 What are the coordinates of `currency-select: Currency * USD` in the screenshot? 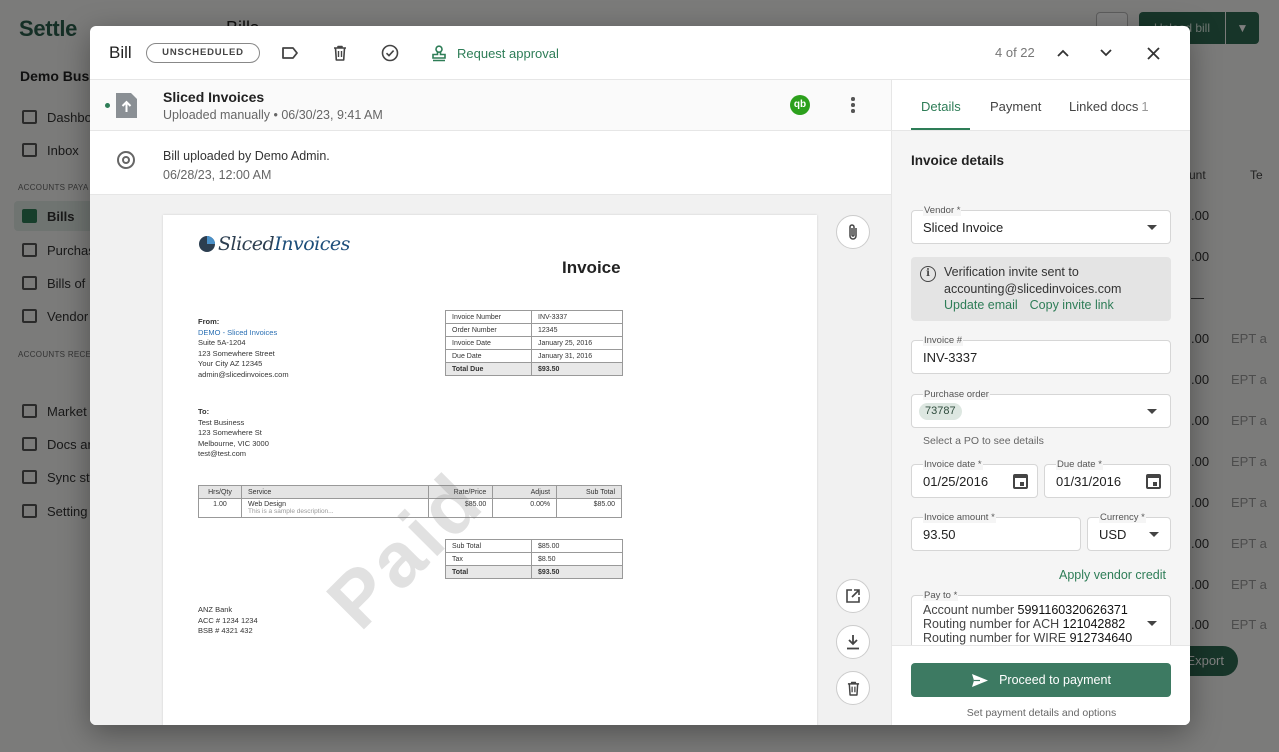 It's located at (1129, 531).